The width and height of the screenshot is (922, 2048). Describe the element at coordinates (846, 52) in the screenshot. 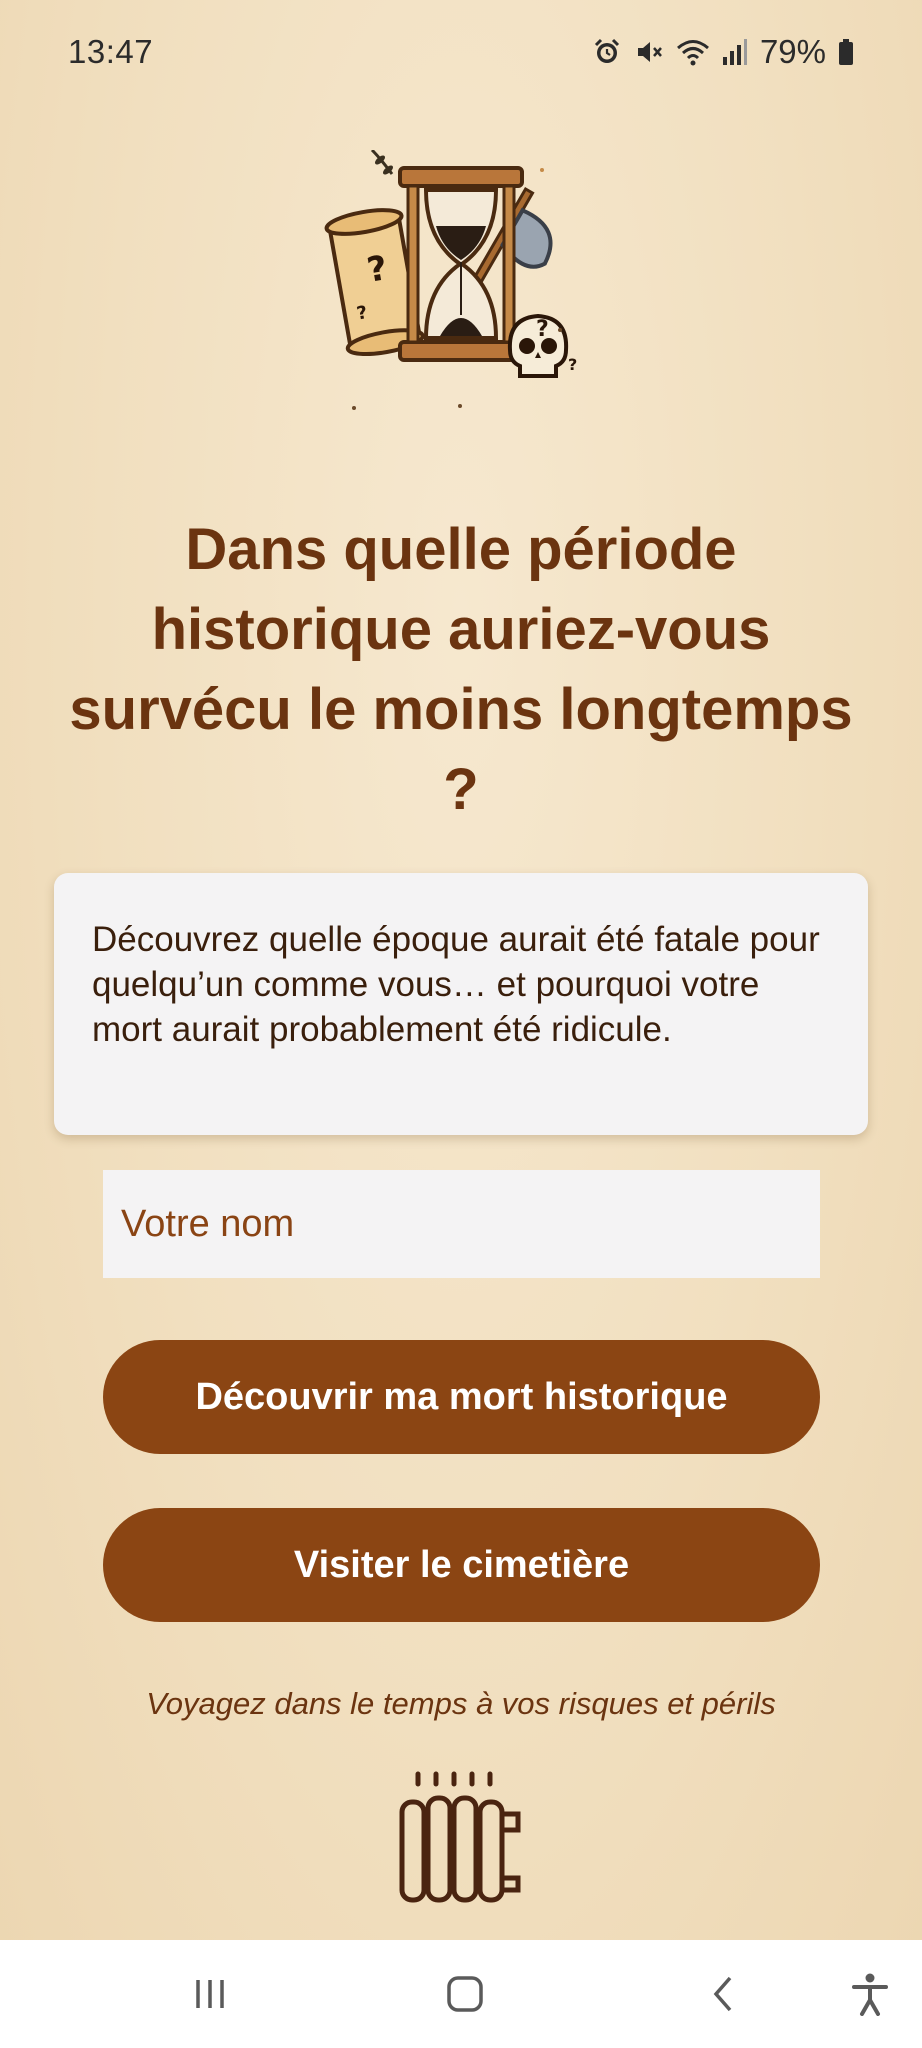

I see `battery-icon` at that location.